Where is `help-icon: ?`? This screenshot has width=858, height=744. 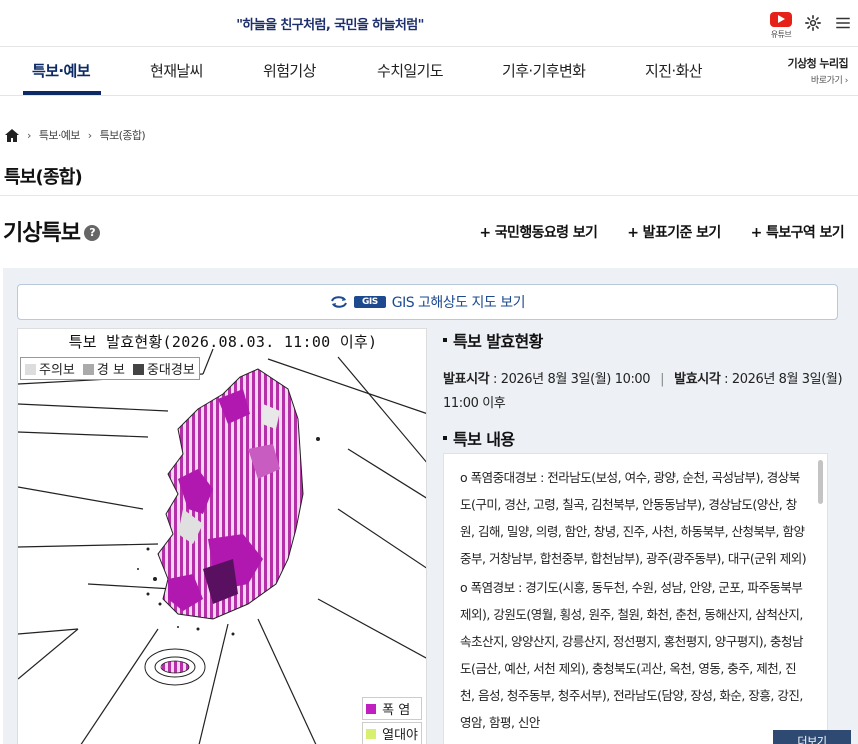
help-icon: ? is located at coordinates (91, 233).